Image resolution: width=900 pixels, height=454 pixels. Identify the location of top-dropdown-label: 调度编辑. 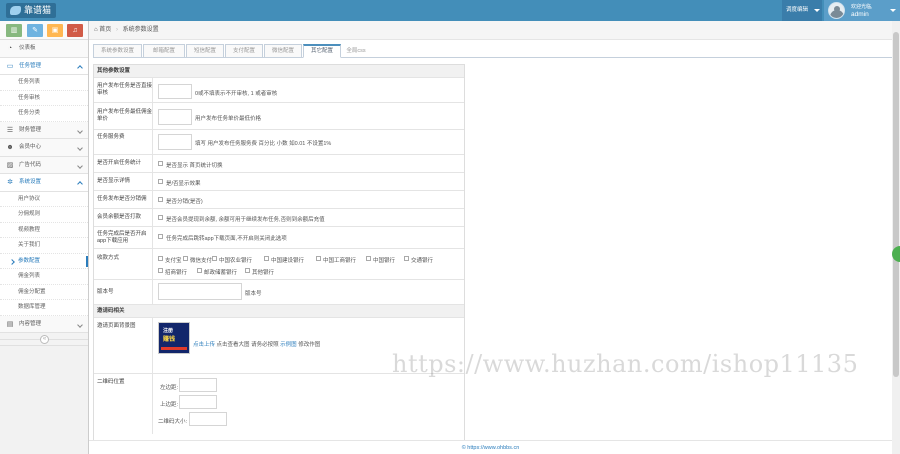
(797, 10).